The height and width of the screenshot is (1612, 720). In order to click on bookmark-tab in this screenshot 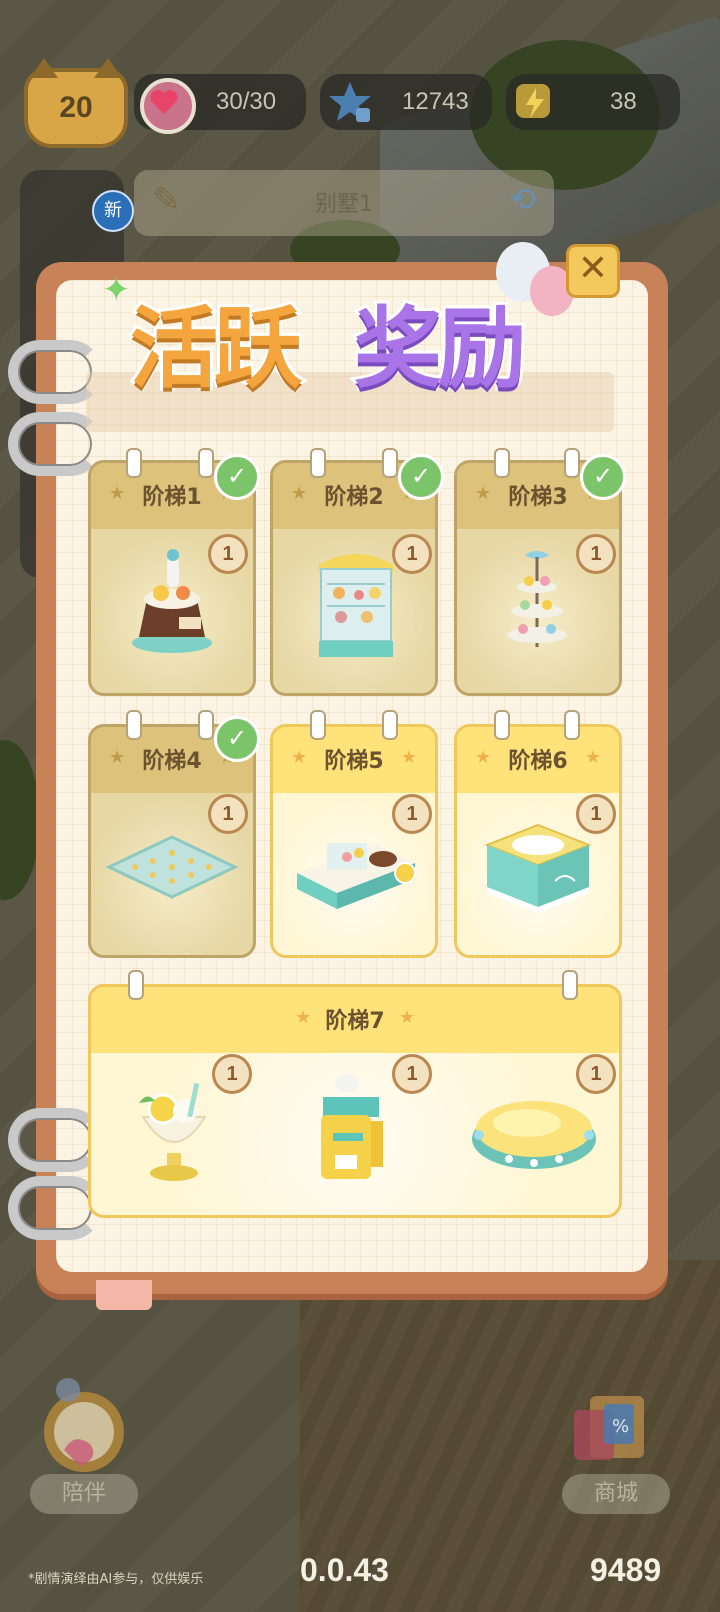, I will do `click(124, 1295)`.